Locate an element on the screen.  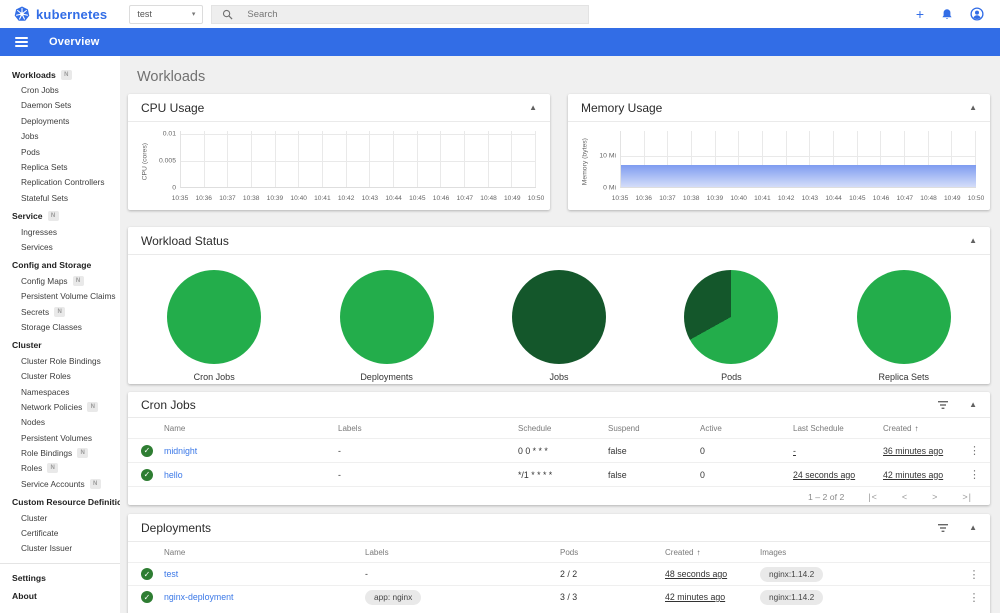
sidebar-item-cluster-role-bindings: Cluster Role Bindings is located at coordinates (60, 360).